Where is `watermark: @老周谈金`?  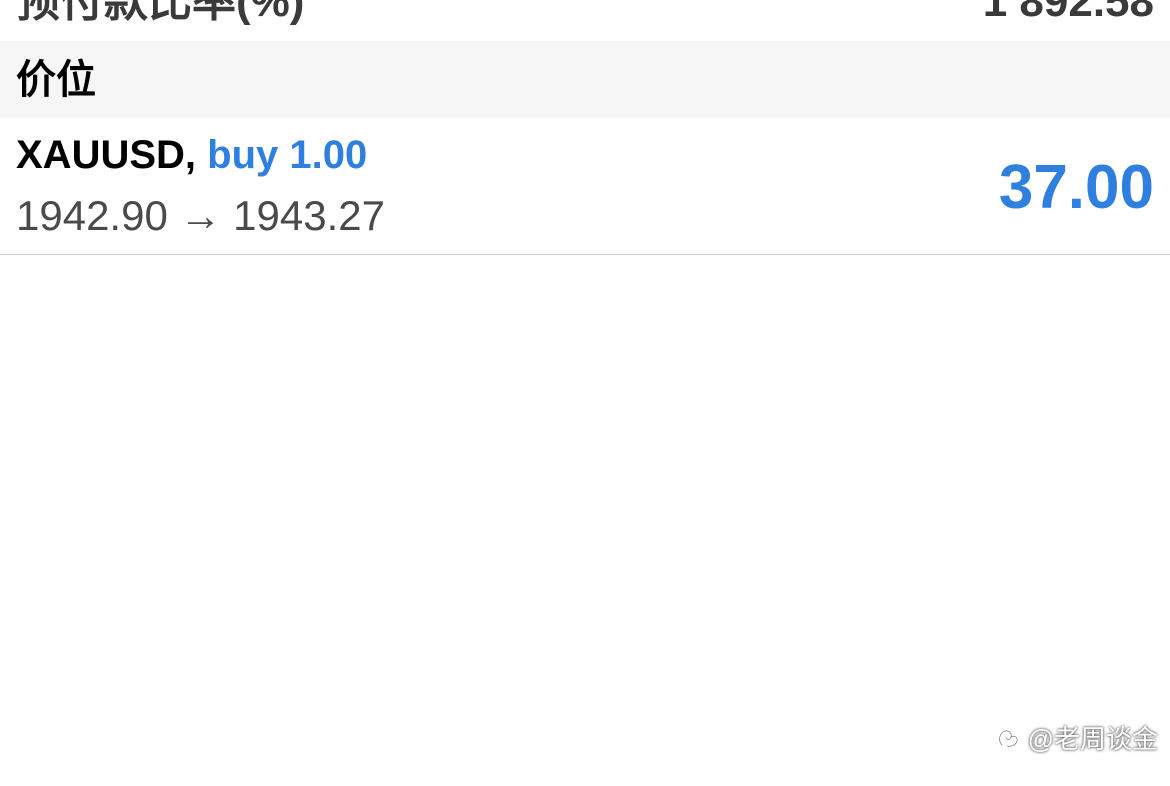
watermark: @老周谈金 is located at coordinates (1077, 737).